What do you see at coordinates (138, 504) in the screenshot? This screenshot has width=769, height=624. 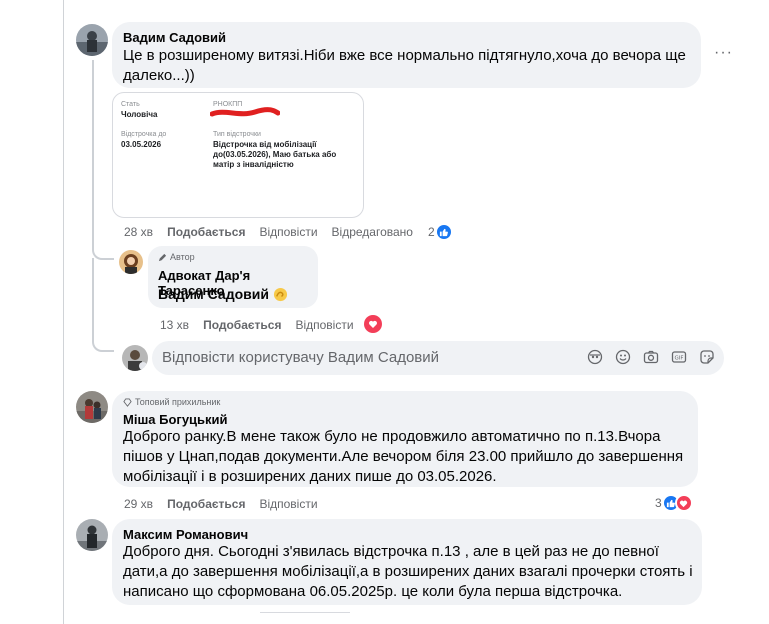 I see `comment-time: 29 хв` at bounding box center [138, 504].